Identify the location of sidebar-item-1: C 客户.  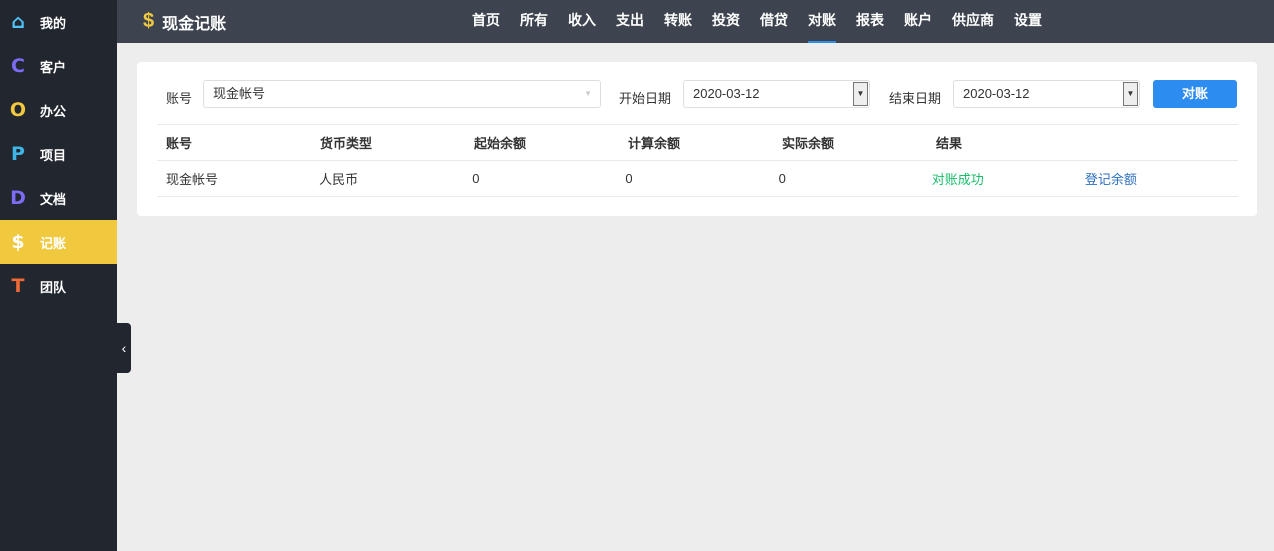
(58, 66).